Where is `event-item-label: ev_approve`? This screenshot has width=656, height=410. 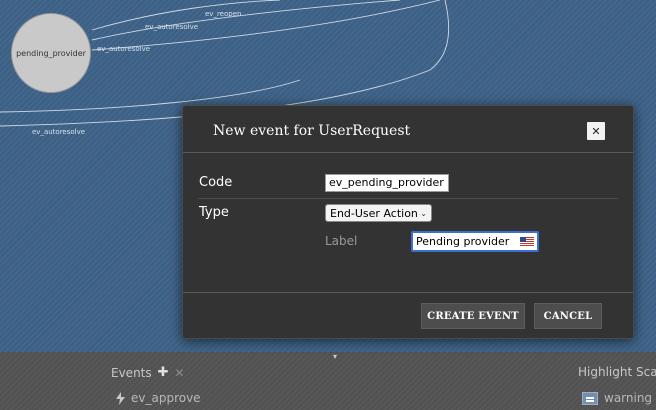
event-item-label: ev_approve is located at coordinates (166, 398).